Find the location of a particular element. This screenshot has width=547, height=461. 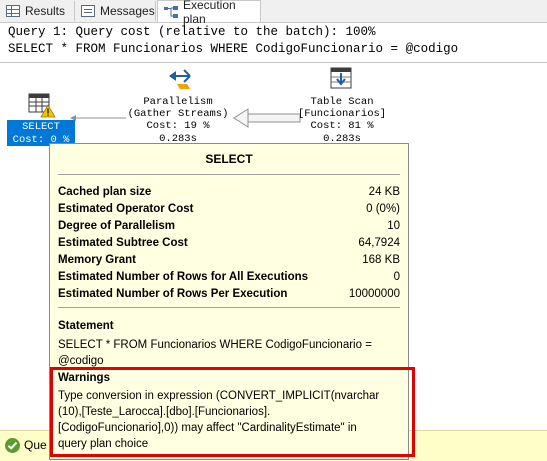

tooltip-row-value: 168 KB is located at coordinates (381, 259).